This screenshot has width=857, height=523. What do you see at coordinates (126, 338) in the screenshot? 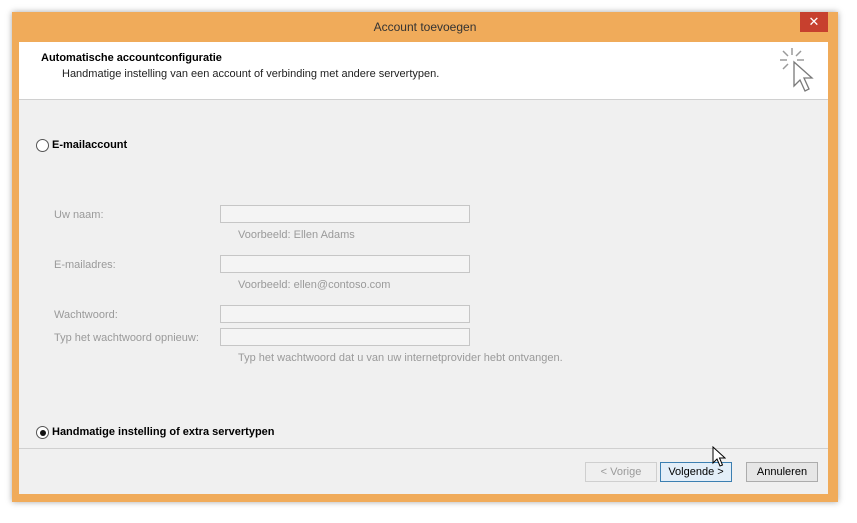
I see `password-repeat-label: Typ het wachtwoord opnieuw:` at bounding box center [126, 338].